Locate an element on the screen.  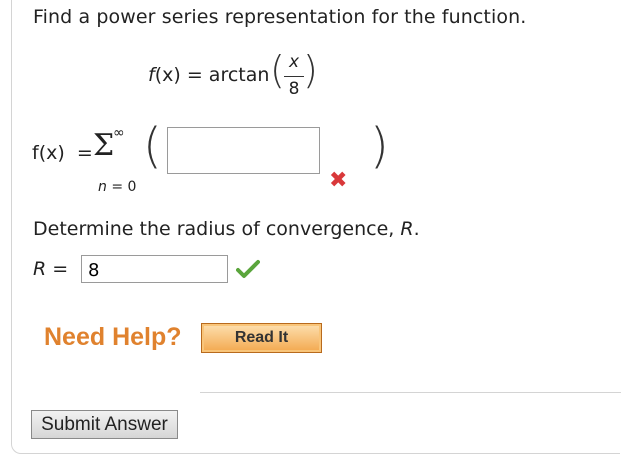
function-var: (x) is located at coordinates (167, 75).